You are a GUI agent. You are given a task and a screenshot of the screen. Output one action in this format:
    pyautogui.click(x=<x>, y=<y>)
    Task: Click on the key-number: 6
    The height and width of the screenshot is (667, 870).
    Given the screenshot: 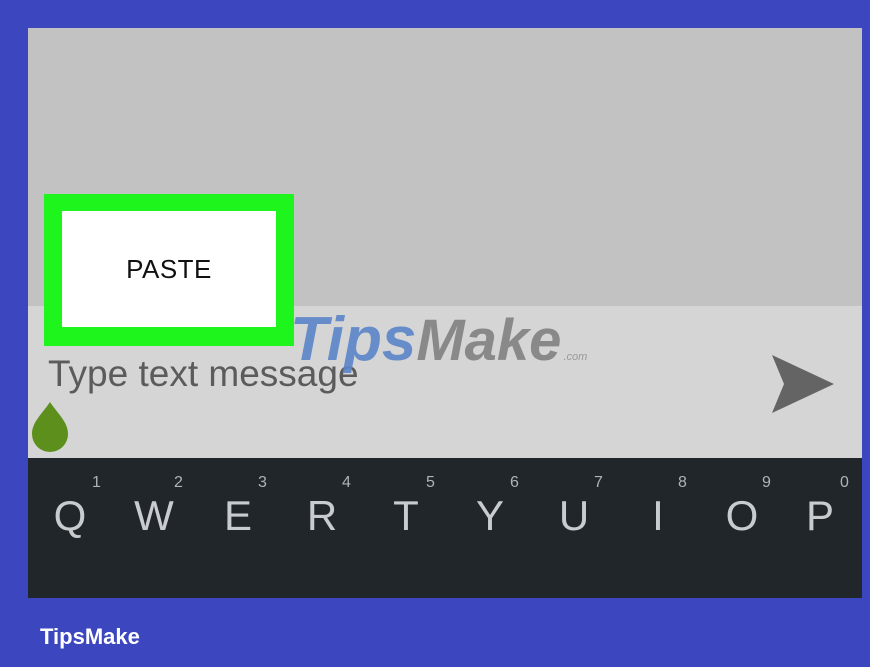 What is the action you would take?
    pyautogui.click(x=514, y=482)
    